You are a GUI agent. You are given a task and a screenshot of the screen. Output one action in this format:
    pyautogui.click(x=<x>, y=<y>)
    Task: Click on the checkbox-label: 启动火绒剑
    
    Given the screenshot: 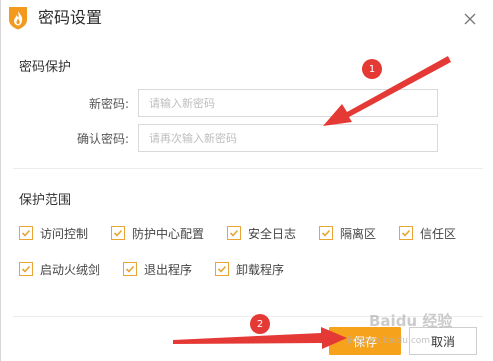 What is the action you would take?
    pyautogui.click(x=70, y=269)
    